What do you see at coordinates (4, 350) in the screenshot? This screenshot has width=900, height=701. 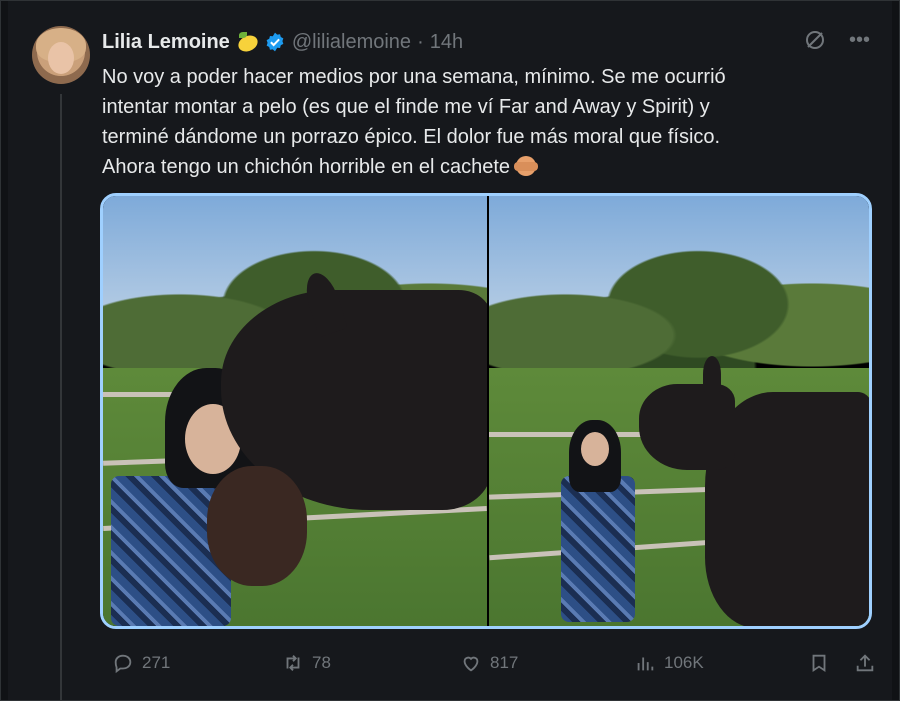 I see `left-rail` at bounding box center [4, 350].